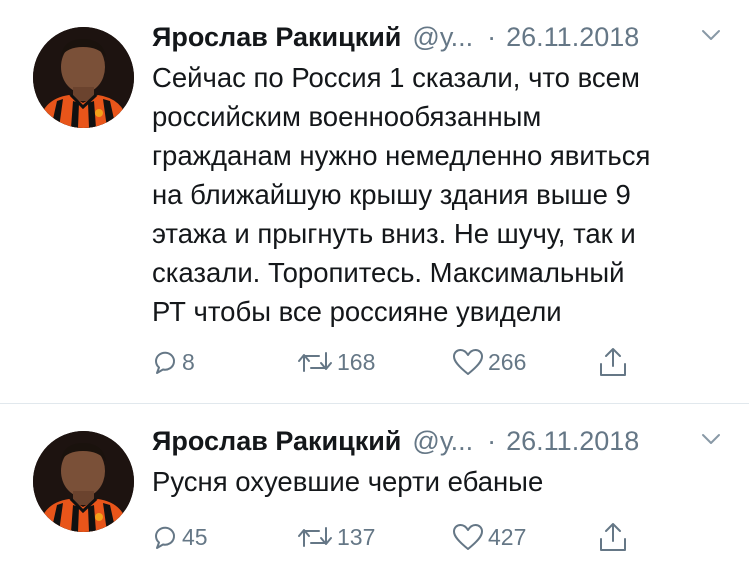 The image size is (749, 573). What do you see at coordinates (180, 537) in the screenshot?
I see `reply-button: 45` at bounding box center [180, 537].